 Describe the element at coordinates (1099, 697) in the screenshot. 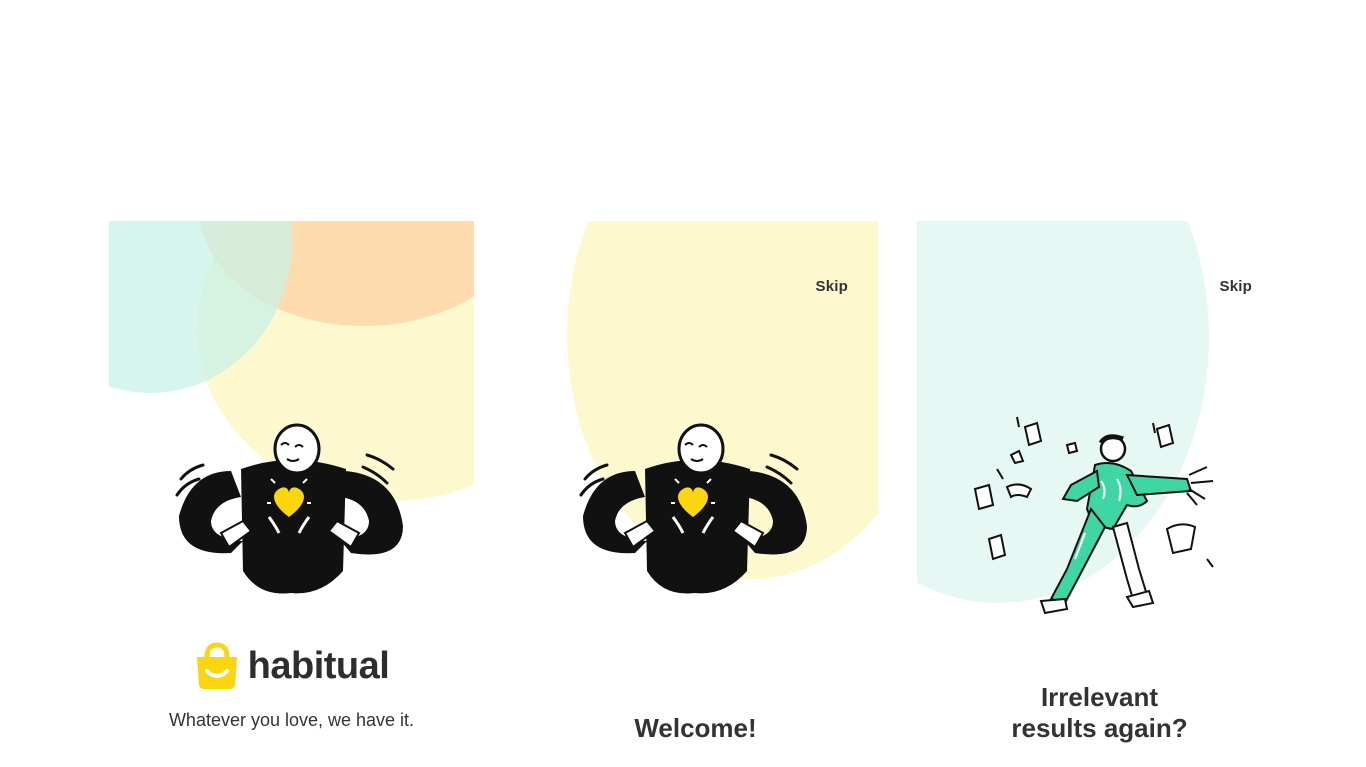

I see `irrelevant-headline-line1: Irrelevant` at that location.